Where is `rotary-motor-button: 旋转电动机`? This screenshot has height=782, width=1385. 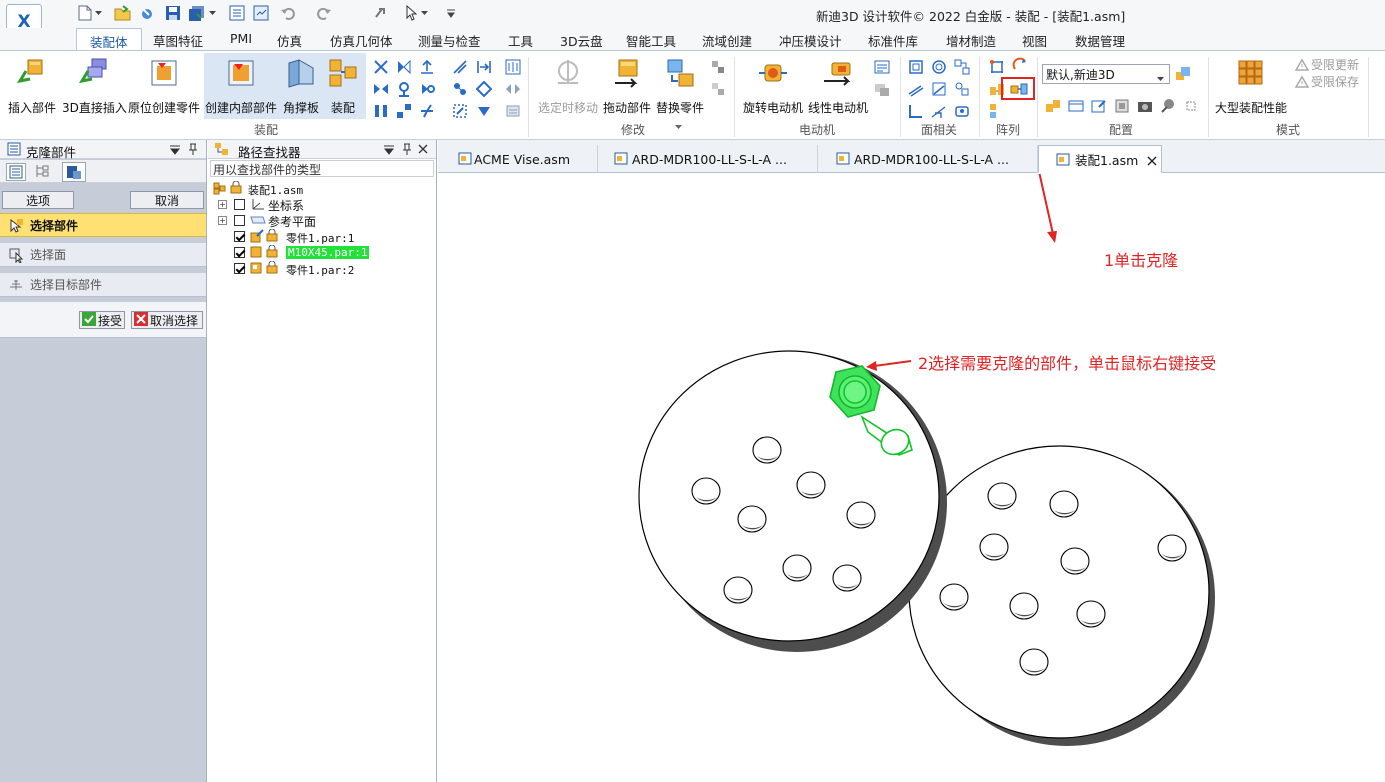
rotary-motor-button: 旋转电动机 is located at coordinates (773, 85).